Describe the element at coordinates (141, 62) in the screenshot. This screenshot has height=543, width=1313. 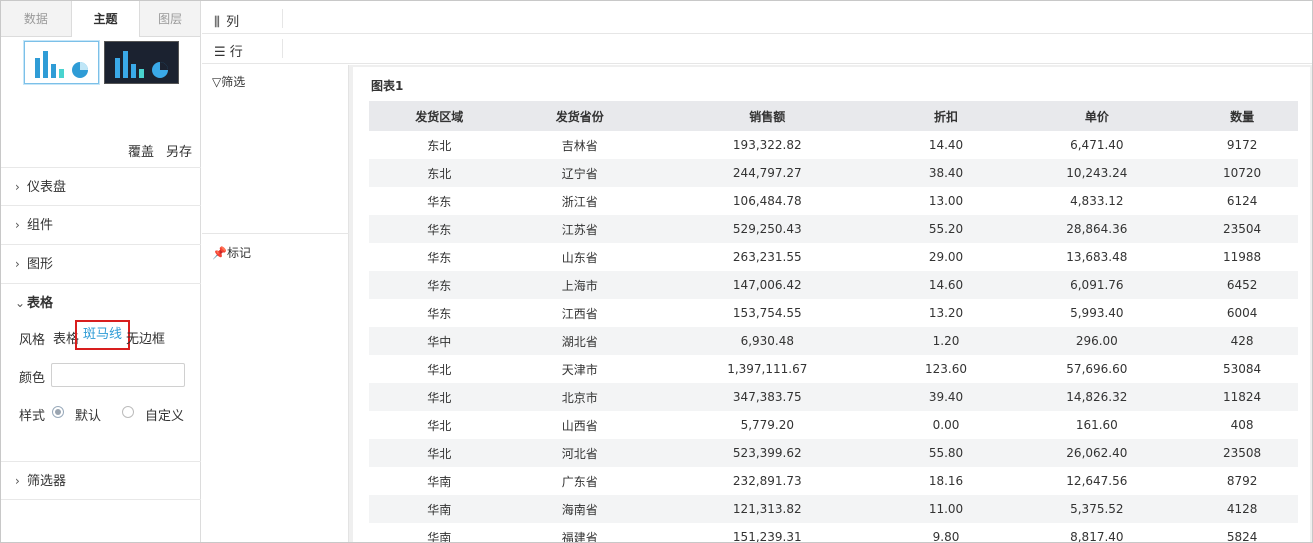
I see `dark-theme-thumbnail` at that location.